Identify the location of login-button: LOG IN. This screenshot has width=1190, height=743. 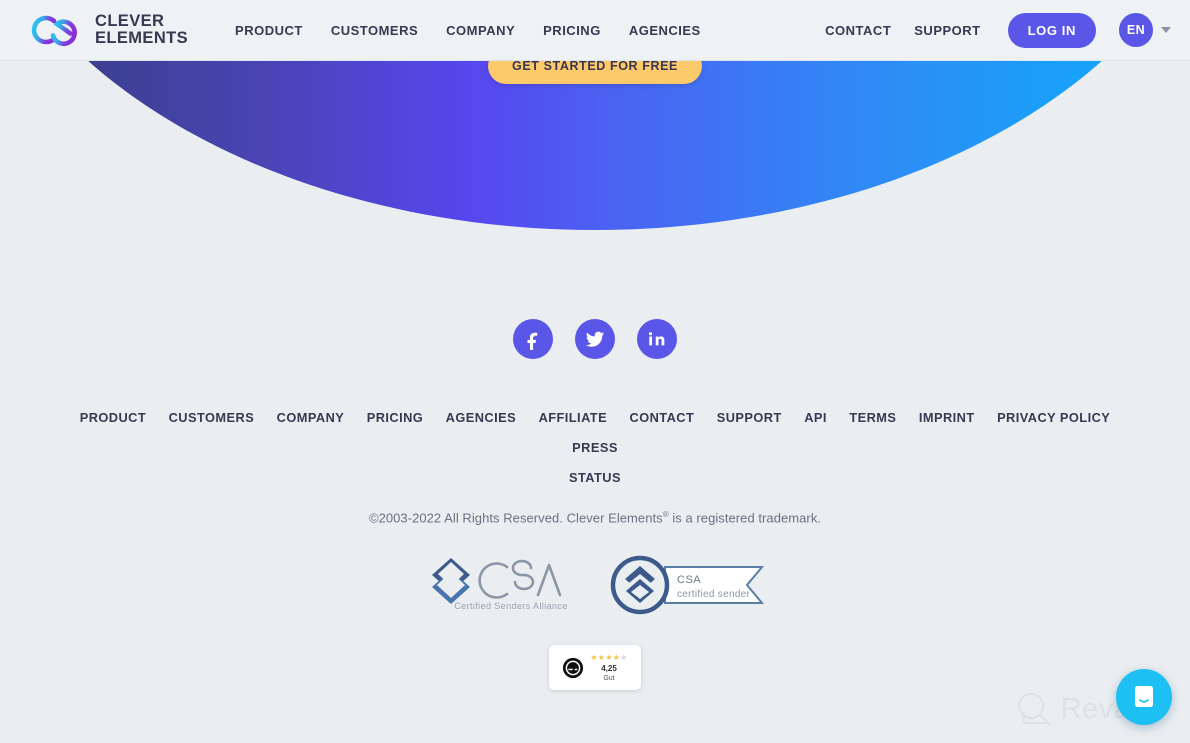
(1051, 30).